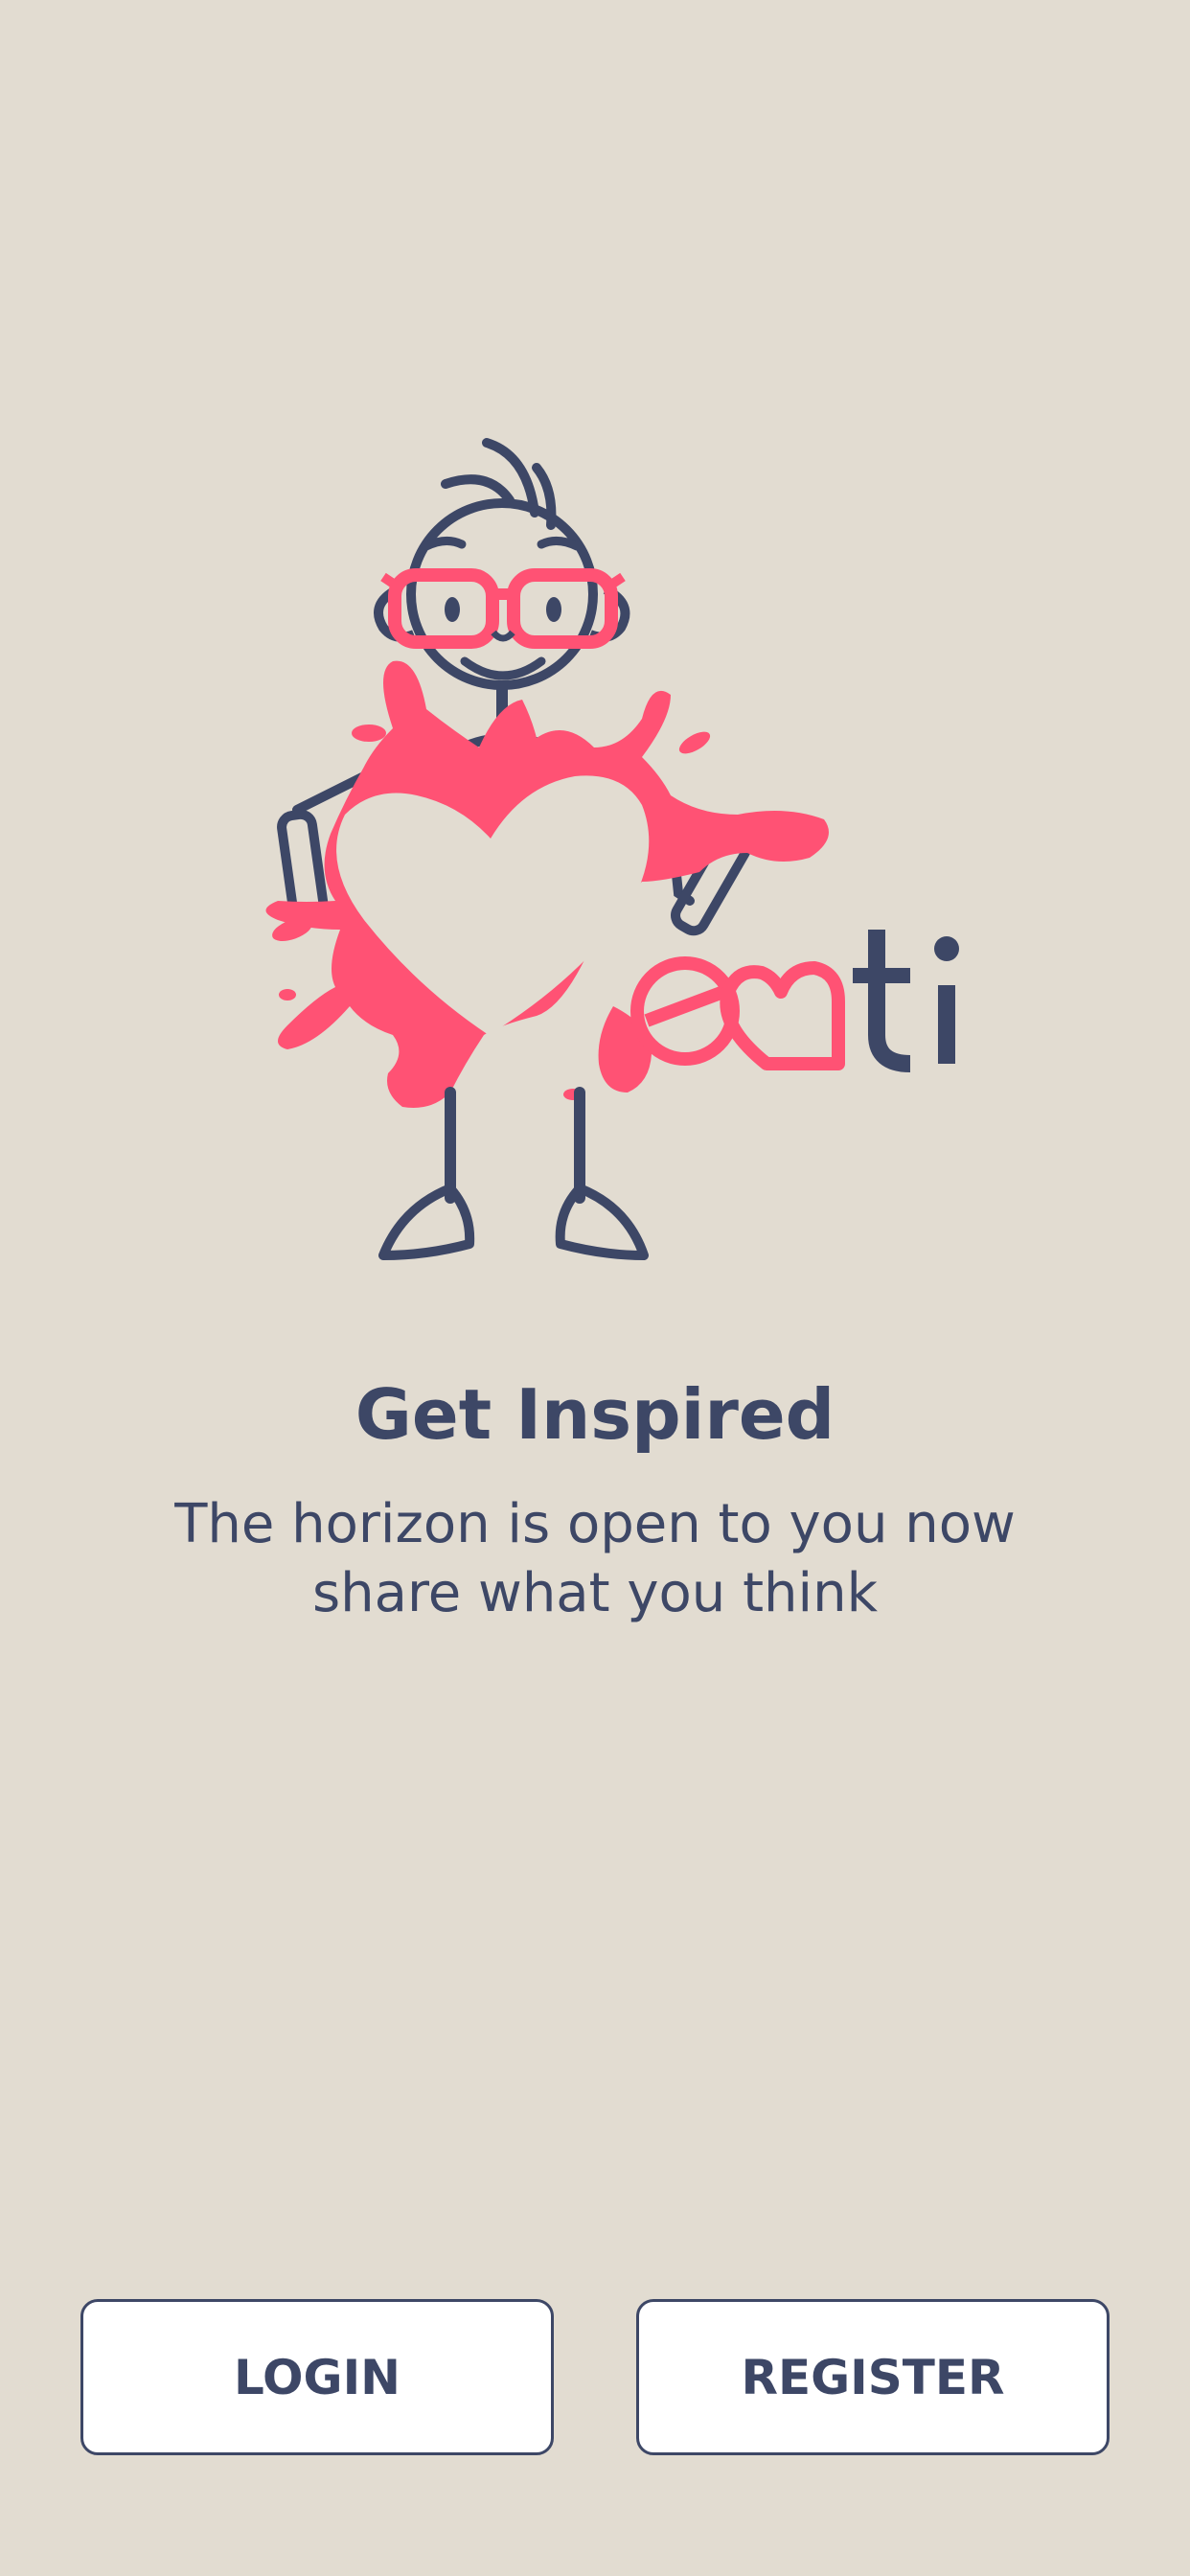 This screenshot has height=2576, width=1190. What do you see at coordinates (595, 1524) in the screenshot?
I see `subtitle-line-1: The horizon is open to you now` at bounding box center [595, 1524].